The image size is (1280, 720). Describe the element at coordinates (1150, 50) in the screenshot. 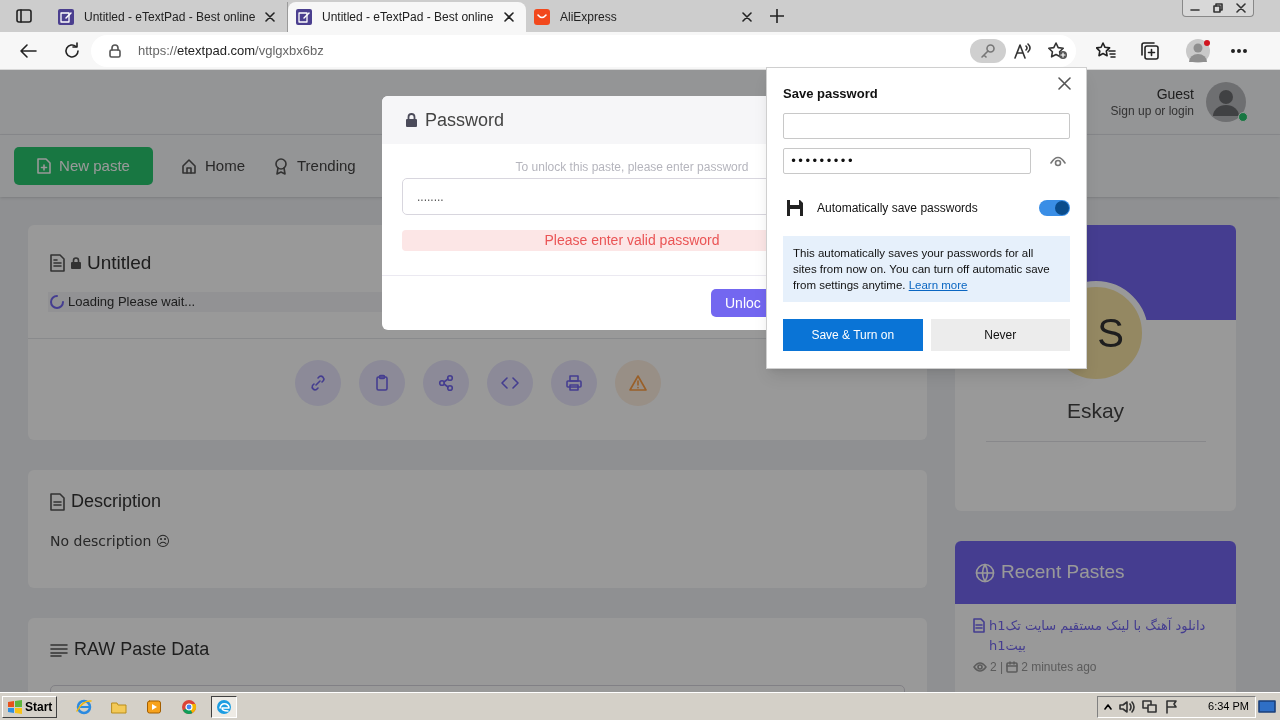

I see `collections-icon` at that location.